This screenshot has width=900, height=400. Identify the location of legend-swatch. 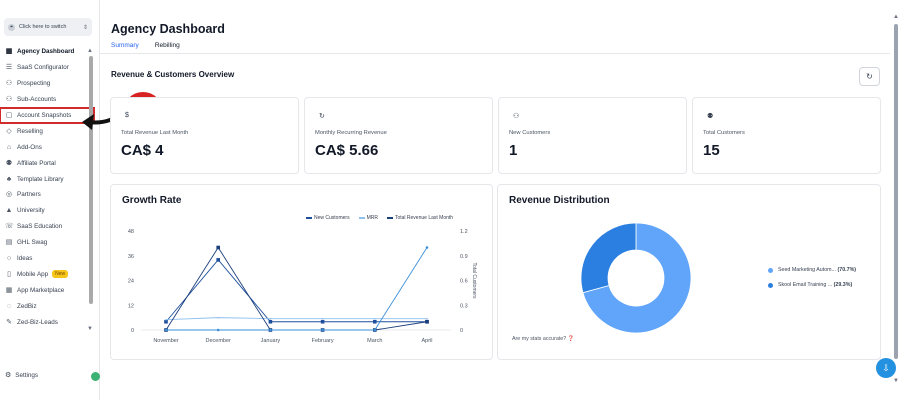
(770, 270).